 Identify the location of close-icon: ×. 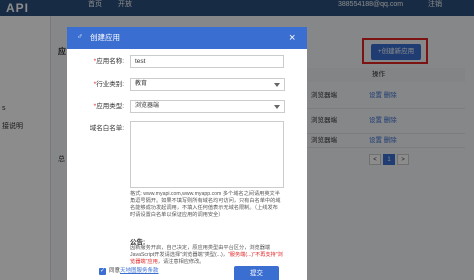
(292, 38).